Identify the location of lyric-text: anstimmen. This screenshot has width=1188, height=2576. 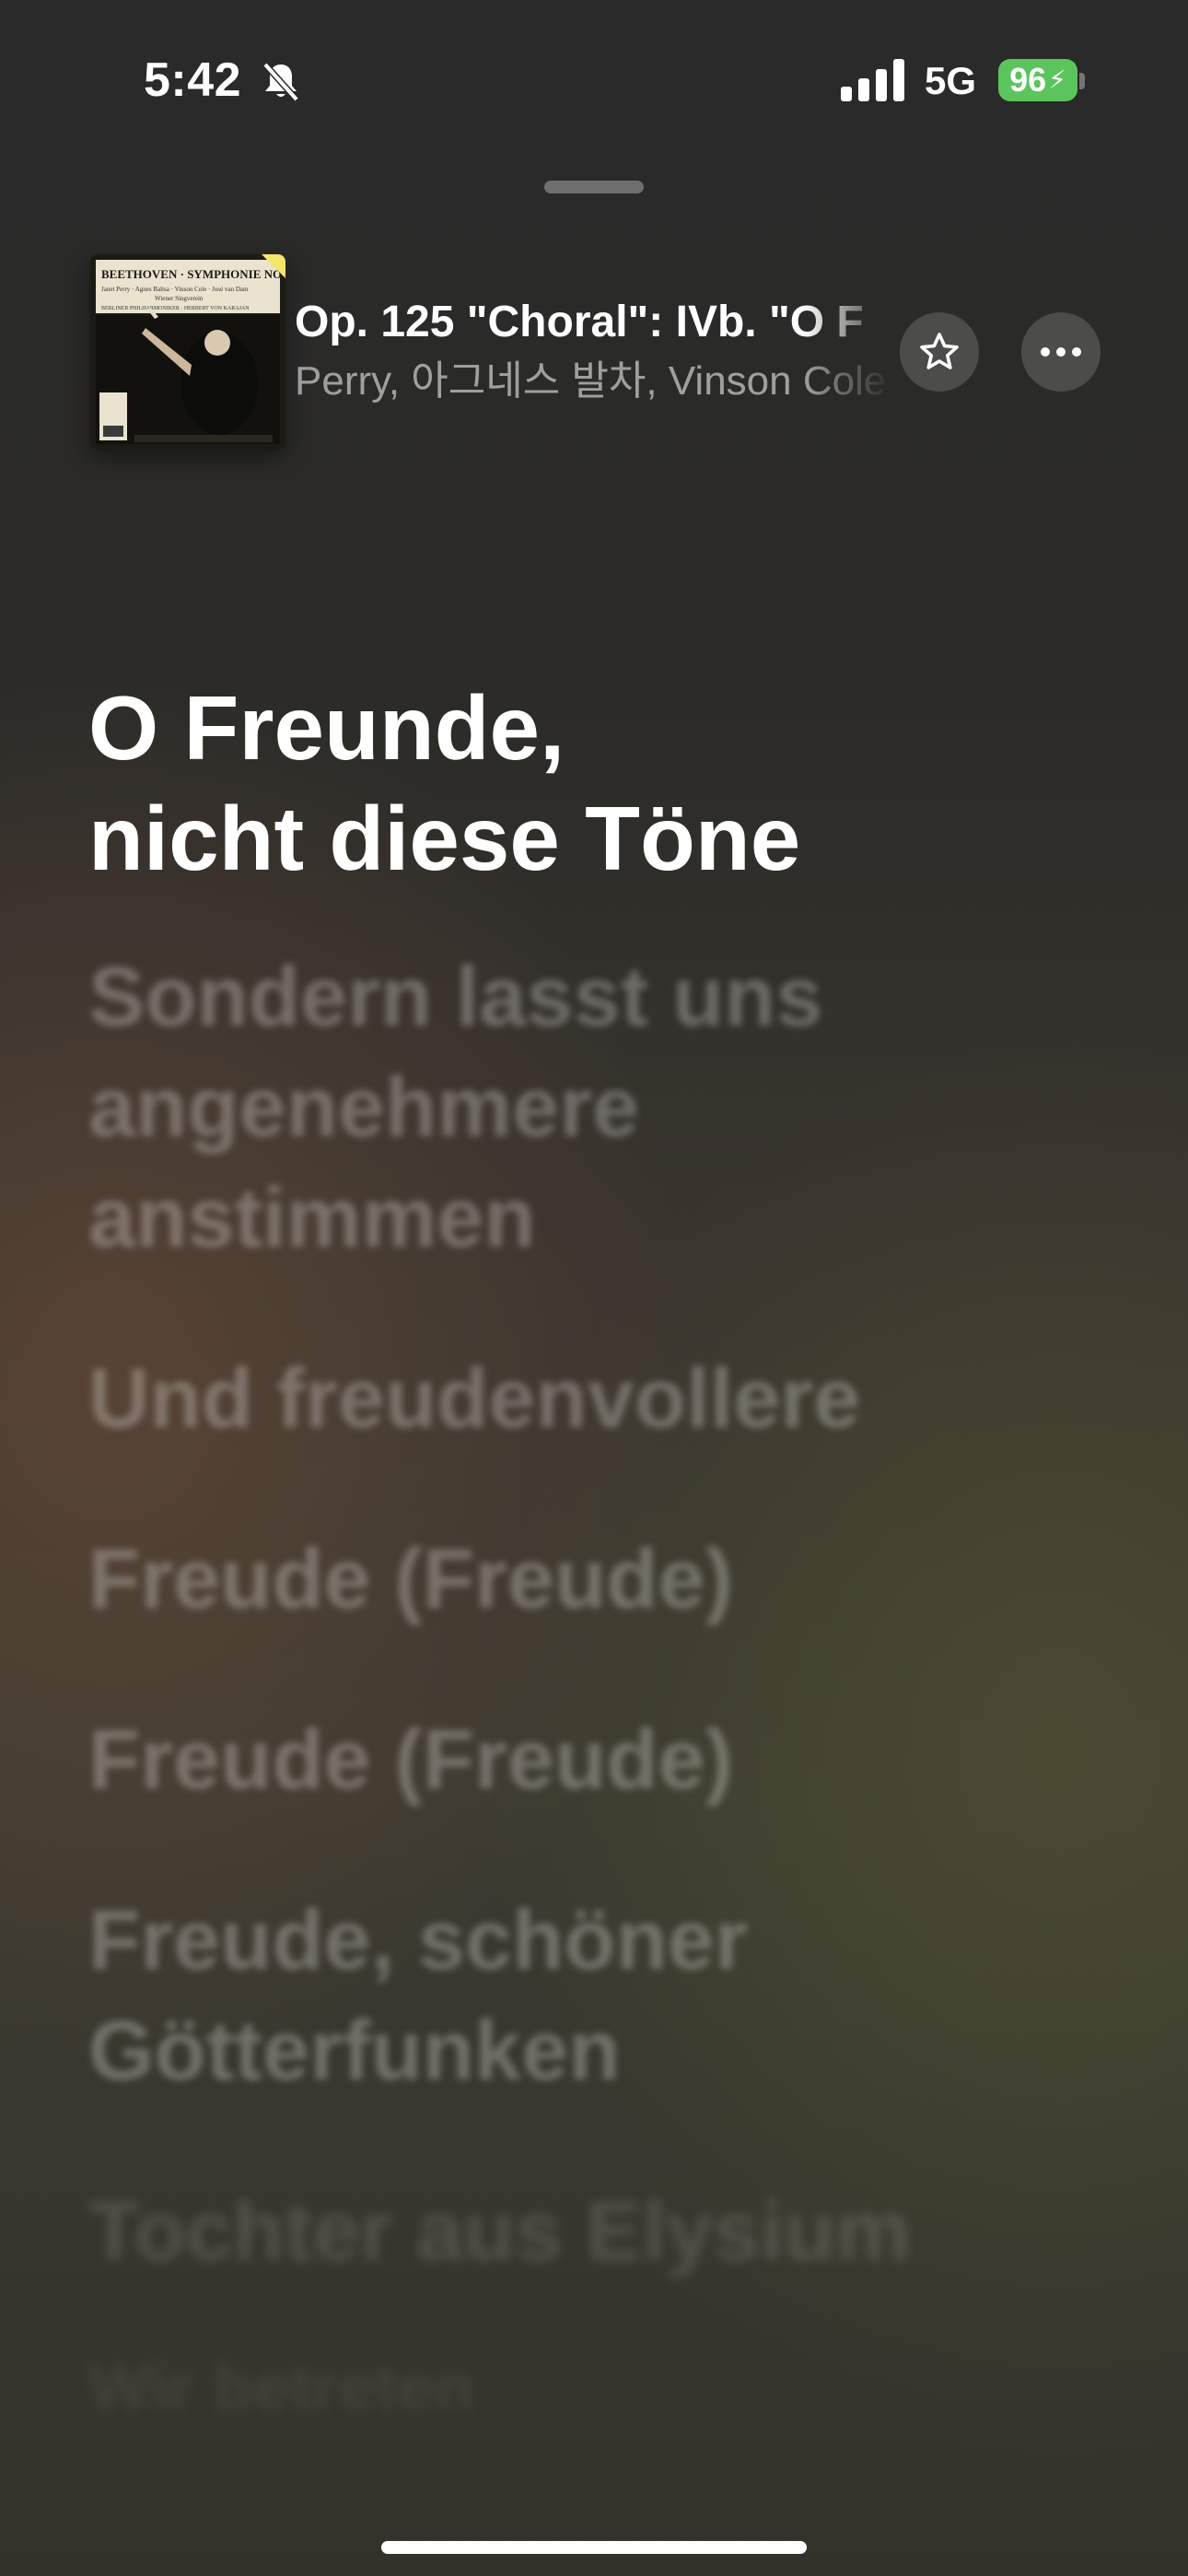
(312, 1218).